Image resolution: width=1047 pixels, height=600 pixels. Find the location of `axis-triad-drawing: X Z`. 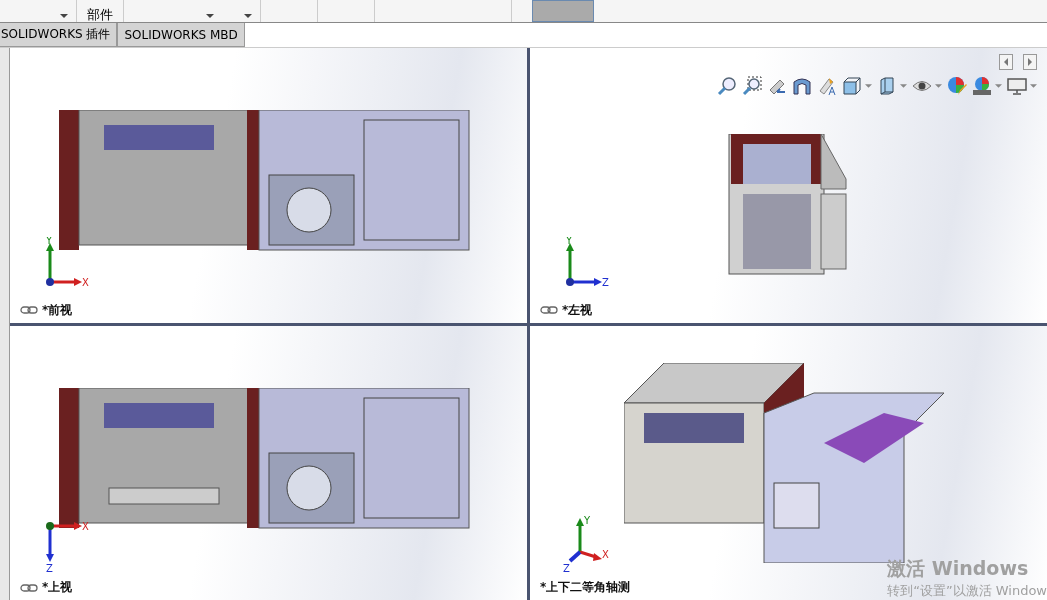

axis-triad-drawing: X Z is located at coordinates (65, 544).